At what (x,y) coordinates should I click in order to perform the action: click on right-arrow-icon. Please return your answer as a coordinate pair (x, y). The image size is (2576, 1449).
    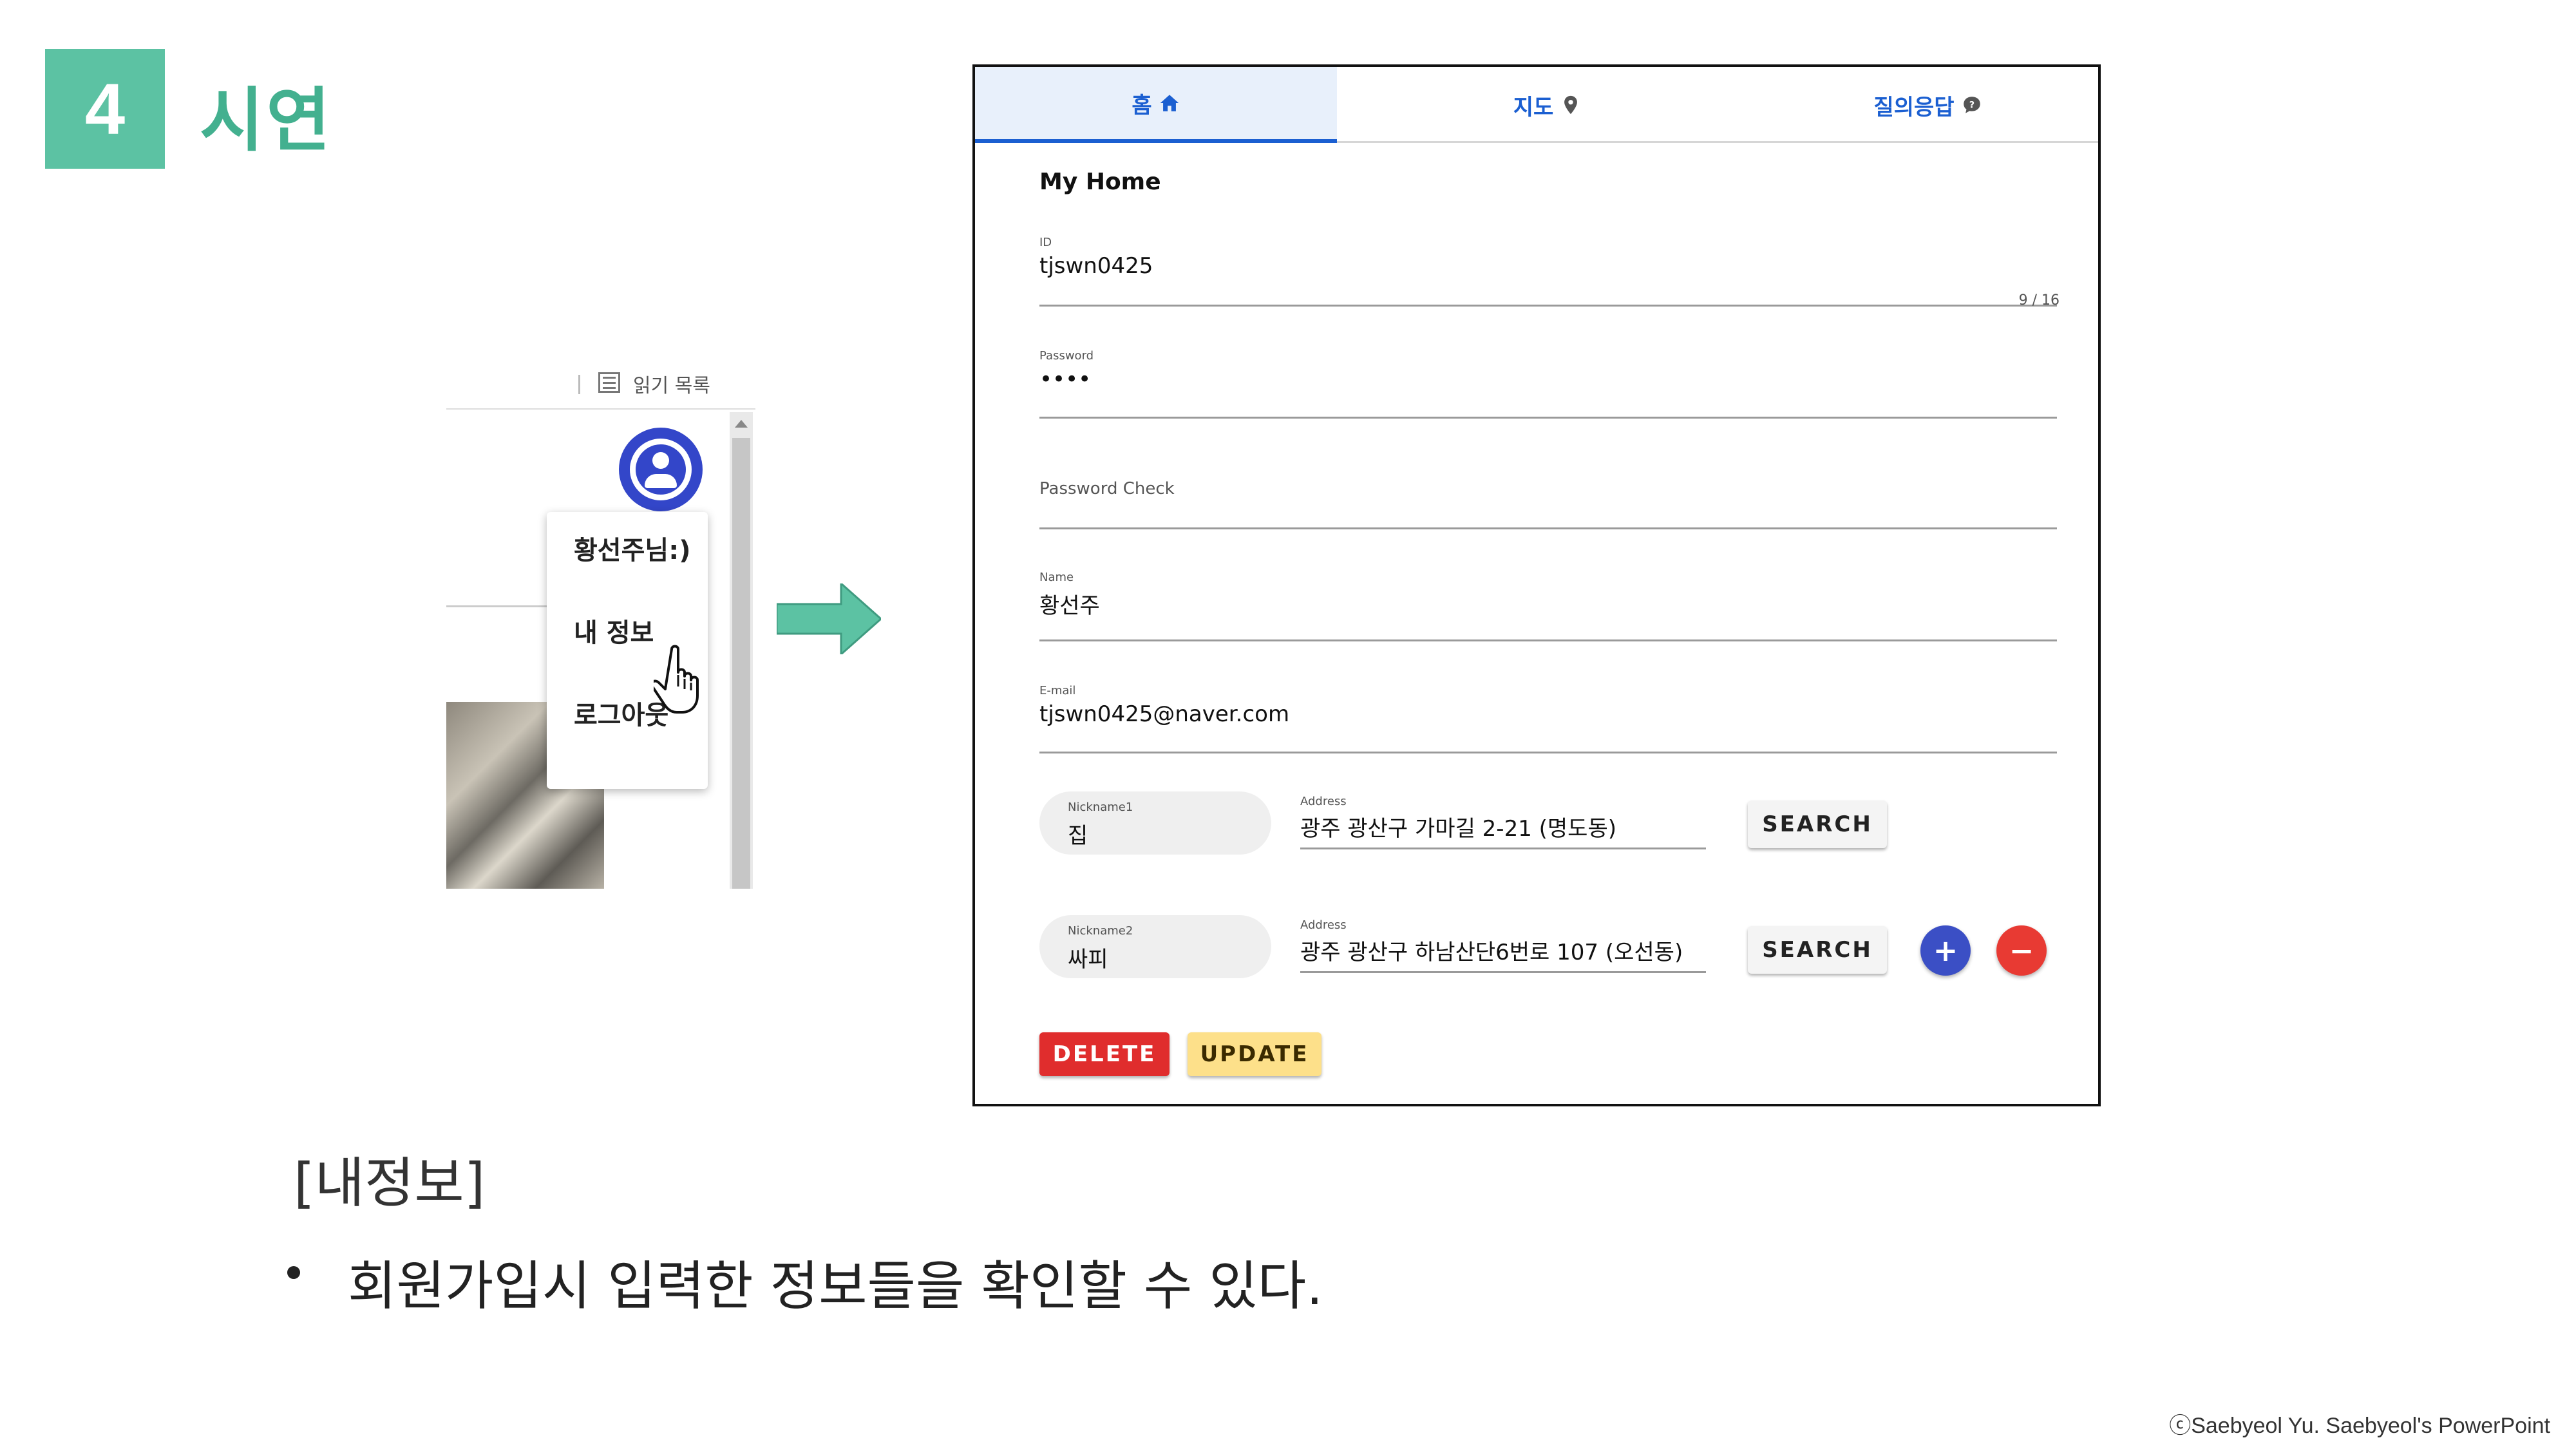
    Looking at the image, I should click on (829, 619).